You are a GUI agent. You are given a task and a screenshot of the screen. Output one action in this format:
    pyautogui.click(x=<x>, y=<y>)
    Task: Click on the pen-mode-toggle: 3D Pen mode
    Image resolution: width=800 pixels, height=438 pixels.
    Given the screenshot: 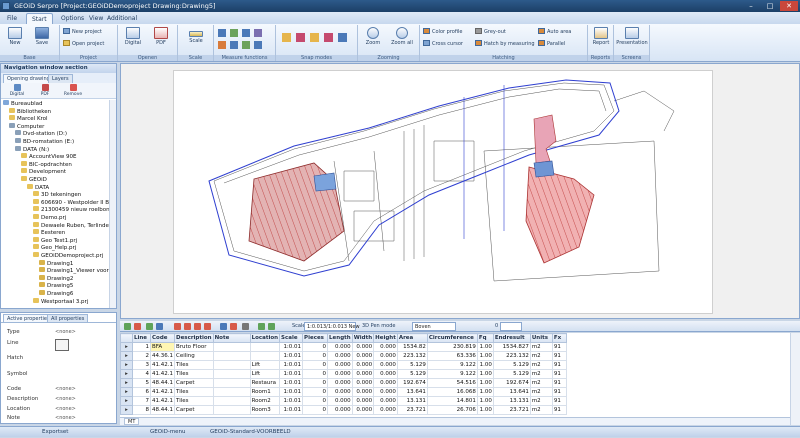 What is the action you would take?
    pyautogui.click(x=378, y=326)
    